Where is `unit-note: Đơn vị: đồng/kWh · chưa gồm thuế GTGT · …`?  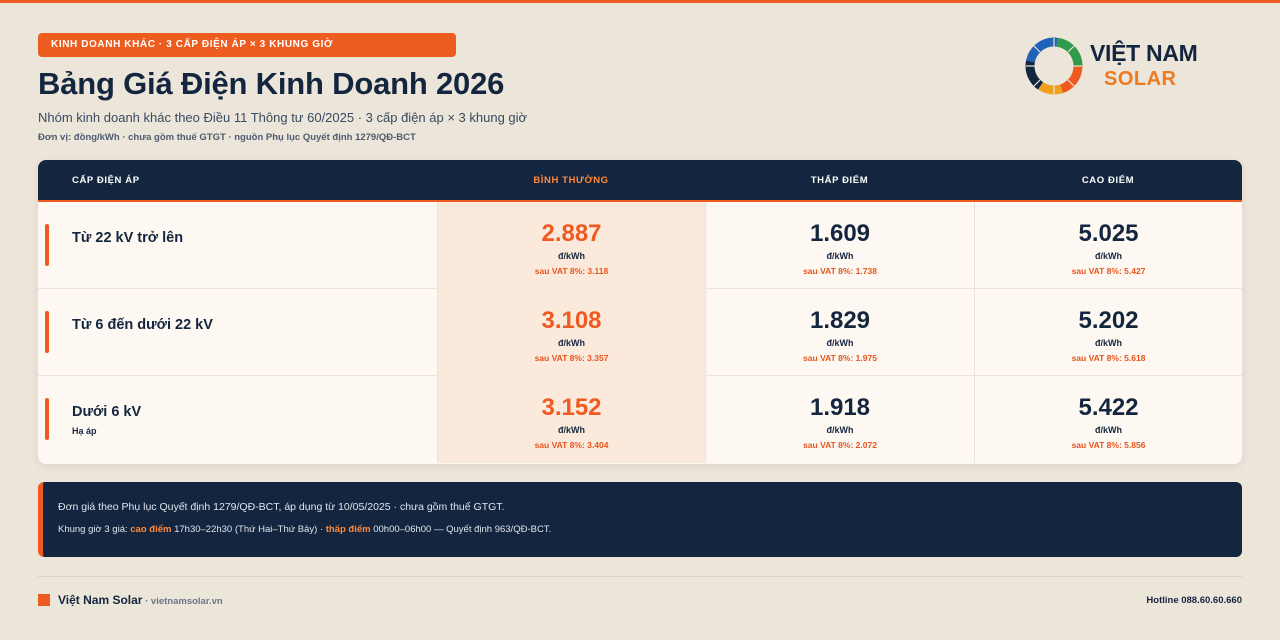 unit-note: Đơn vị: đồng/kWh · chưa gồm thuế GTGT · … is located at coordinates (227, 137).